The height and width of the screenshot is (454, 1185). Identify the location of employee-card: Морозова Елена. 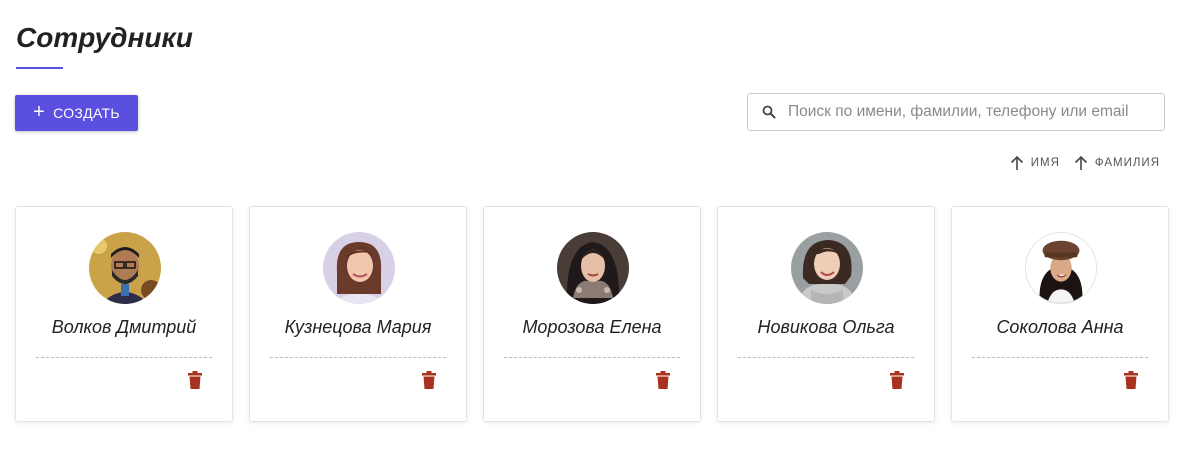
(592, 314).